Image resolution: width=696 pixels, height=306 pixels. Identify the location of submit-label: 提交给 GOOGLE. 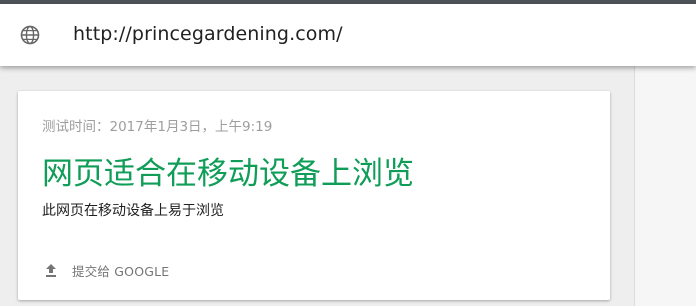
(121, 271).